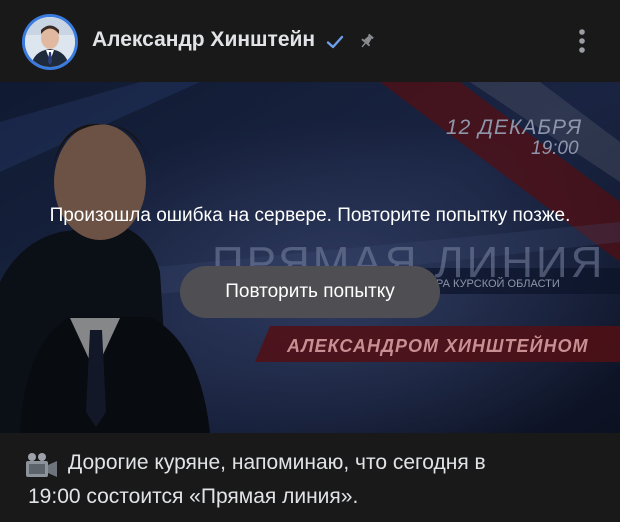 This screenshot has width=620, height=522. Describe the element at coordinates (310, 292) in the screenshot. I see `retry-button: Повторить попытку` at that location.